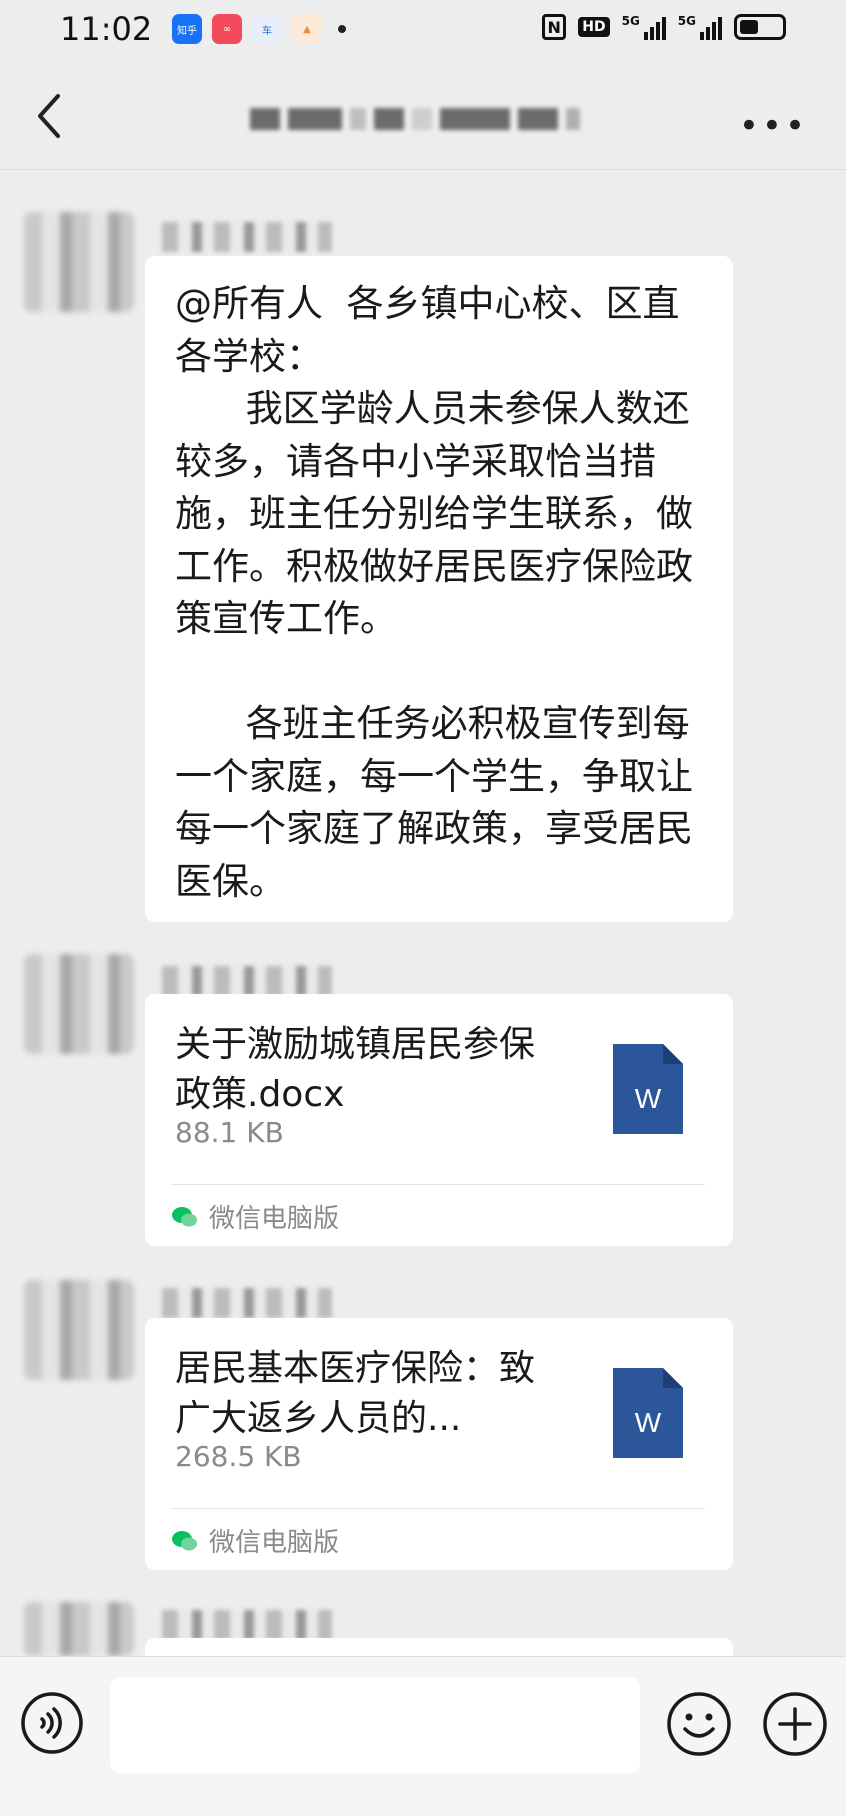  What do you see at coordinates (686, 21) in the screenshot?
I see `network-type-label-2: 5G` at bounding box center [686, 21].